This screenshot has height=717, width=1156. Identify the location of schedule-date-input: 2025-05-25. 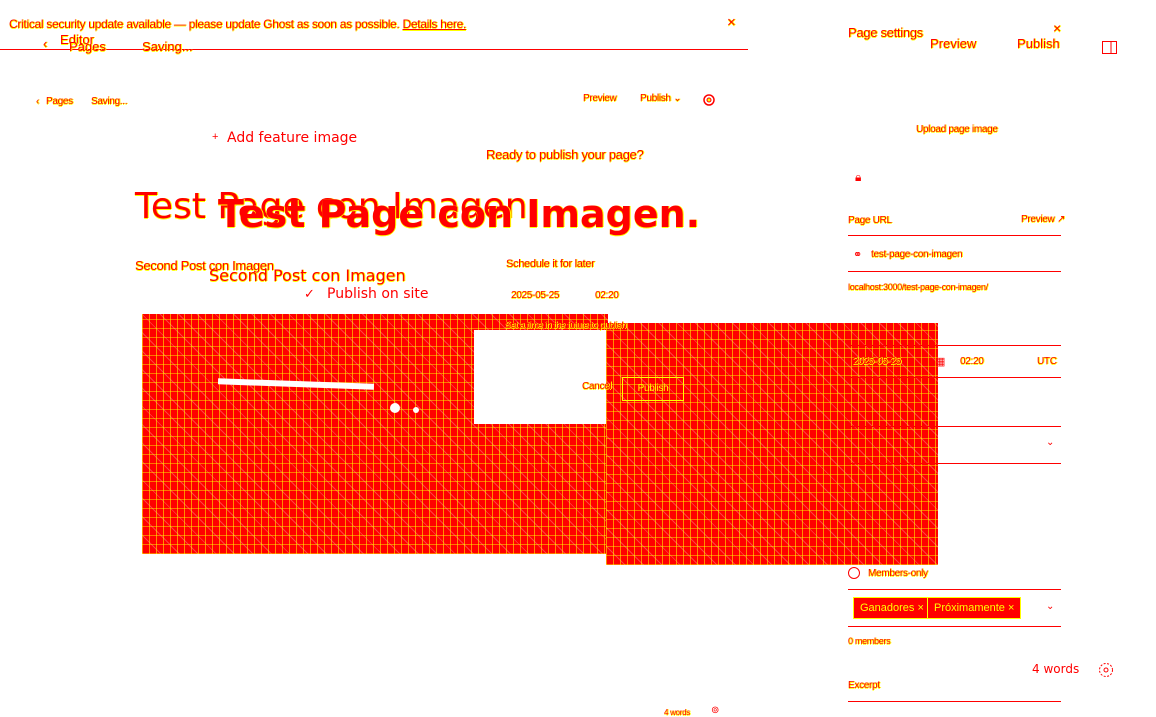
(535, 295).